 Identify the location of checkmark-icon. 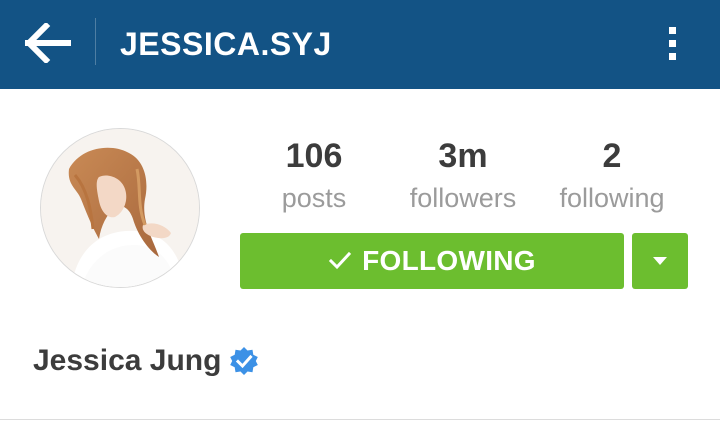
(340, 261).